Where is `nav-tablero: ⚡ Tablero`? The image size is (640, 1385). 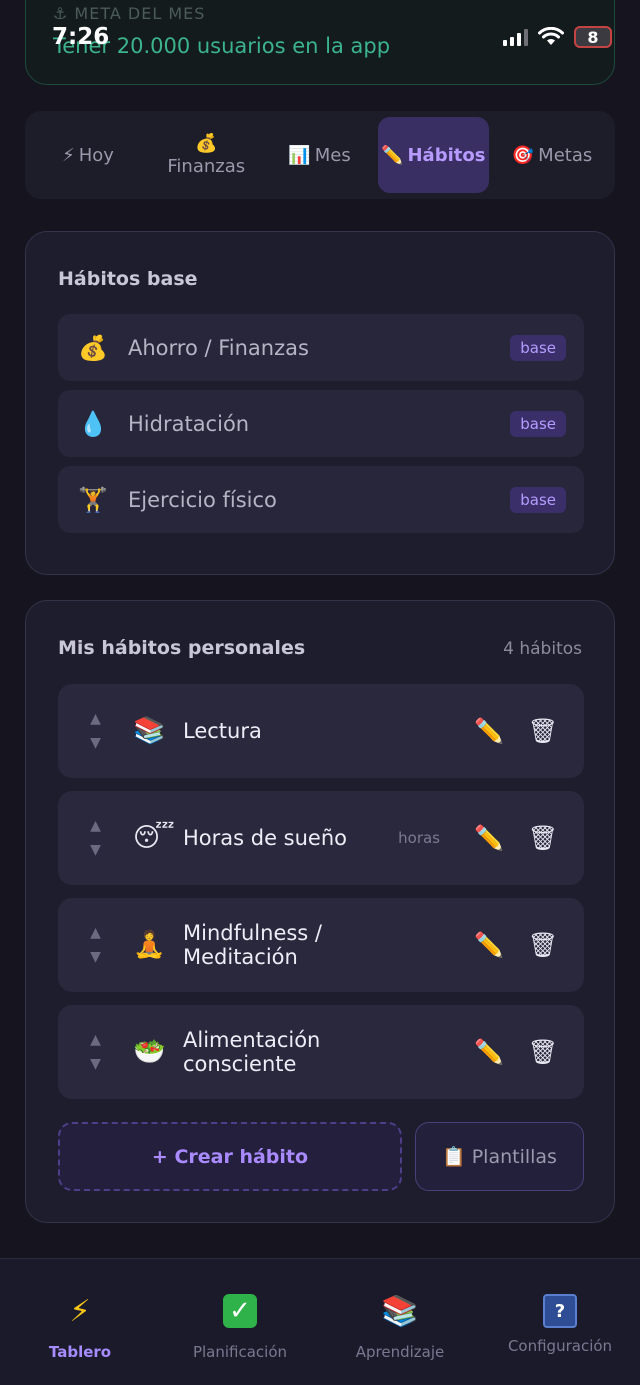 nav-tablero: ⚡ Tablero is located at coordinates (80, 1322).